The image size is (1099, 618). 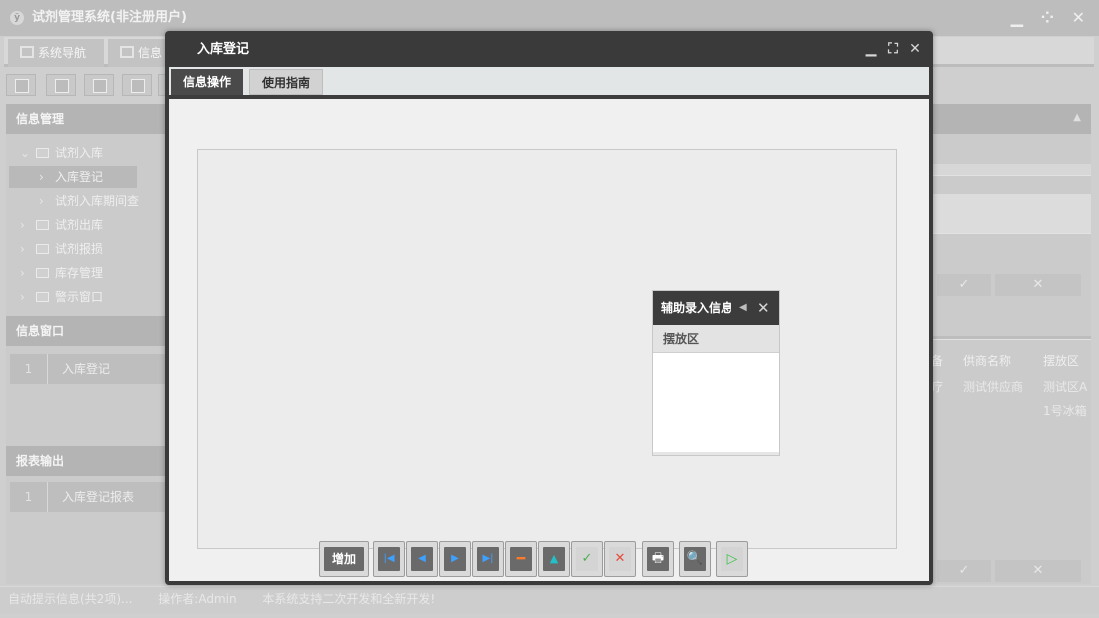 I want to click on skip-first-icon, so click(x=389, y=559).